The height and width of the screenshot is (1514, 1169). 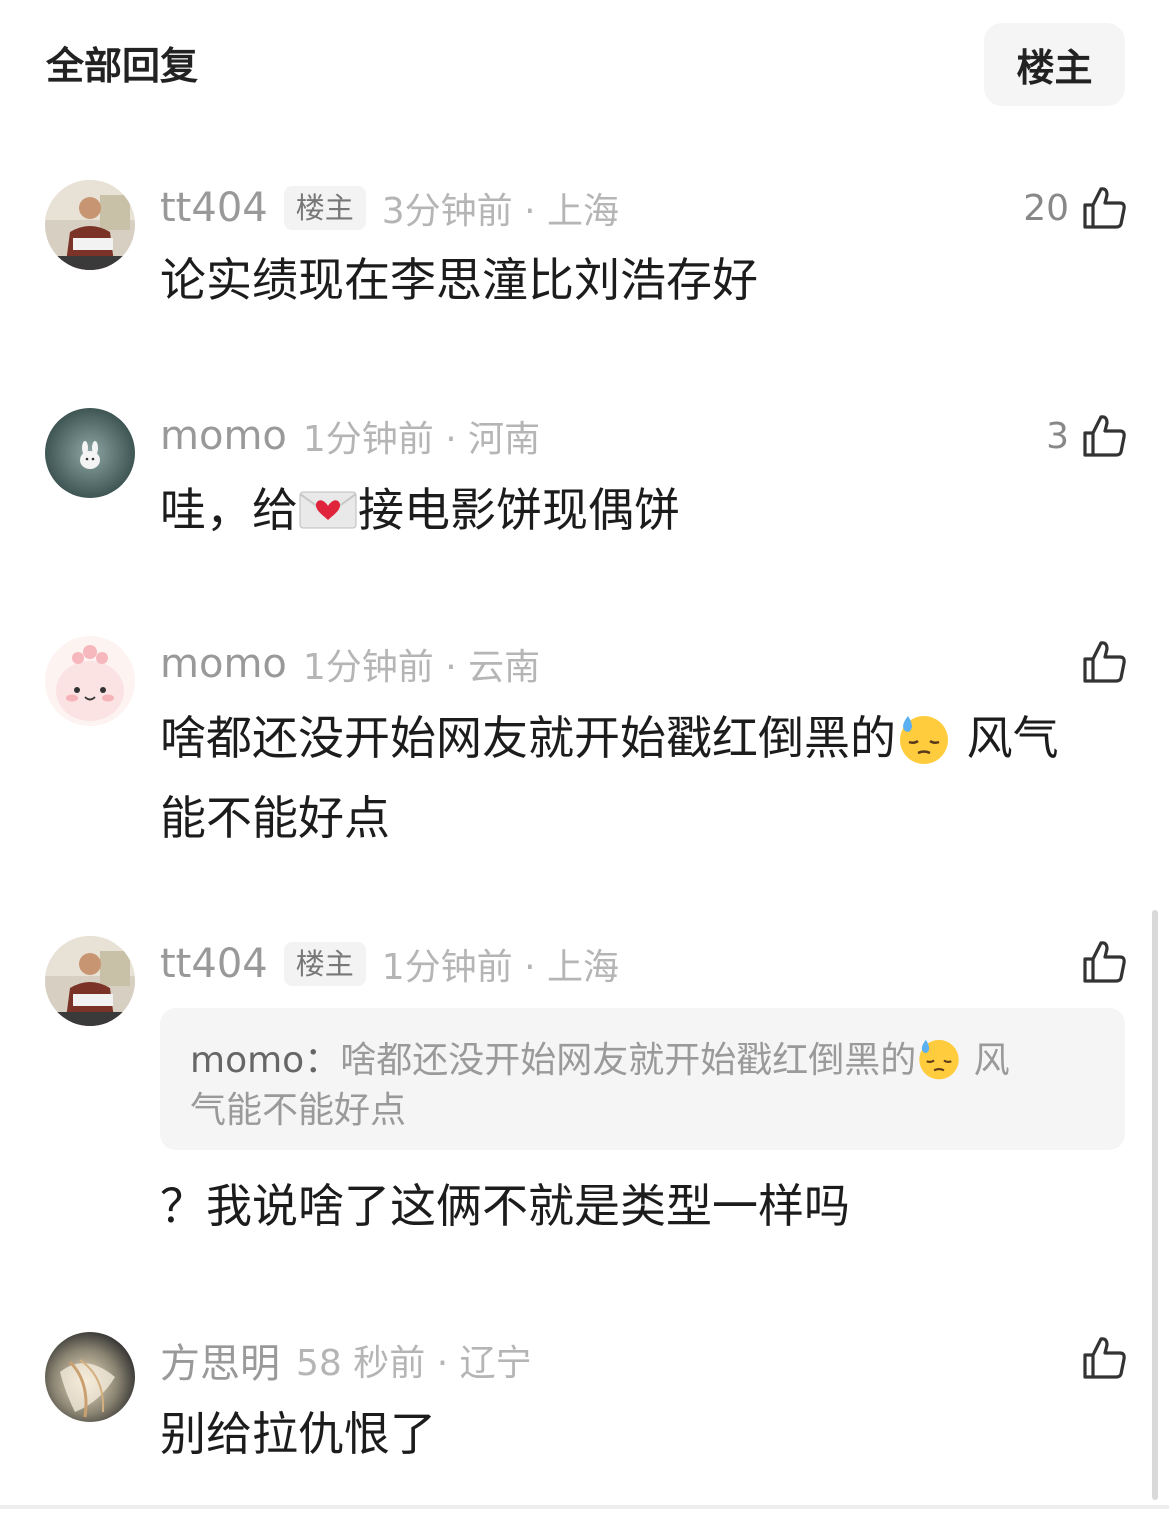 I want to click on comment-meta: momo 1分钟前 · 云南, so click(x=350, y=664).